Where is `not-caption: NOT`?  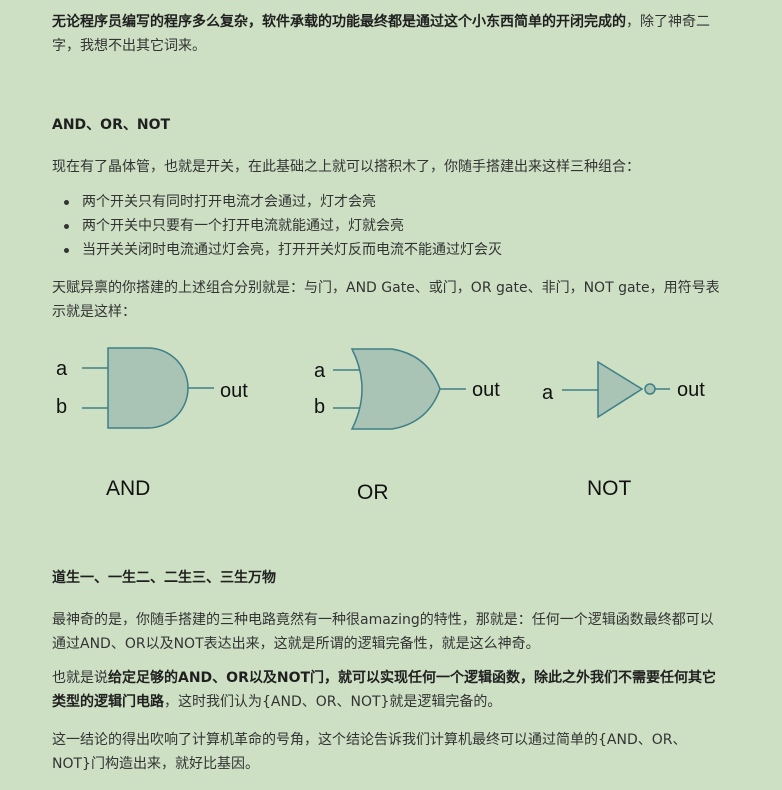
not-caption: NOT is located at coordinates (609, 488).